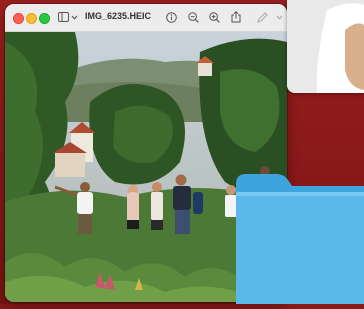  Describe the element at coordinates (18, 18) in the screenshot. I see `close-button` at that location.